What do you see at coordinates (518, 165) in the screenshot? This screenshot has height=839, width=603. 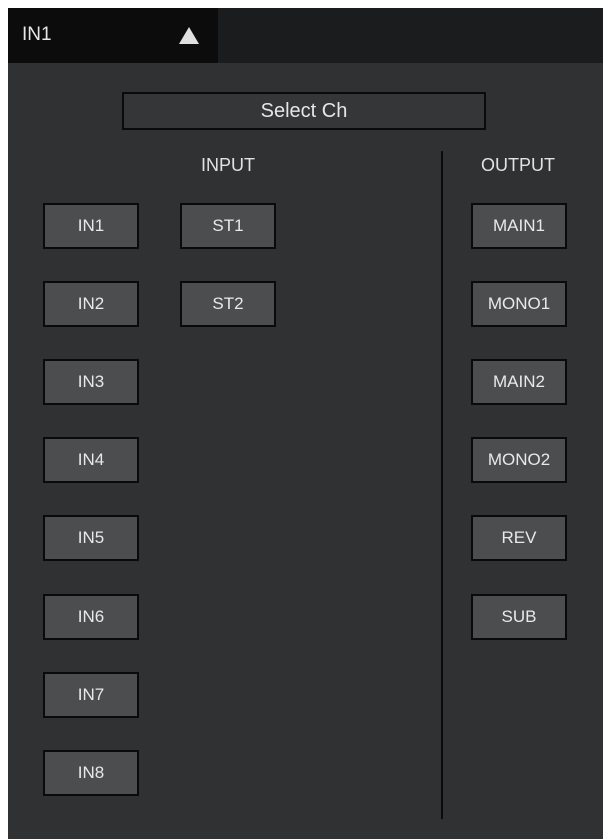 I see `output-section-label: OUTPUT` at bounding box center [518, 165].